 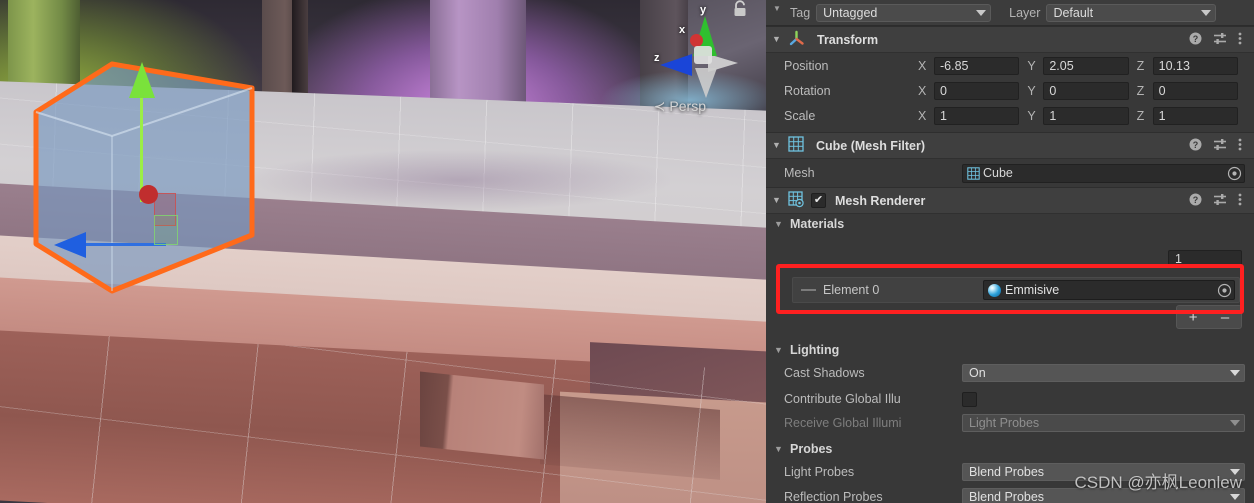 What do you see at coordinates (998, 173) in the screenshot?
I see `mesh-value: Cube` at bounding box center [998, 173].